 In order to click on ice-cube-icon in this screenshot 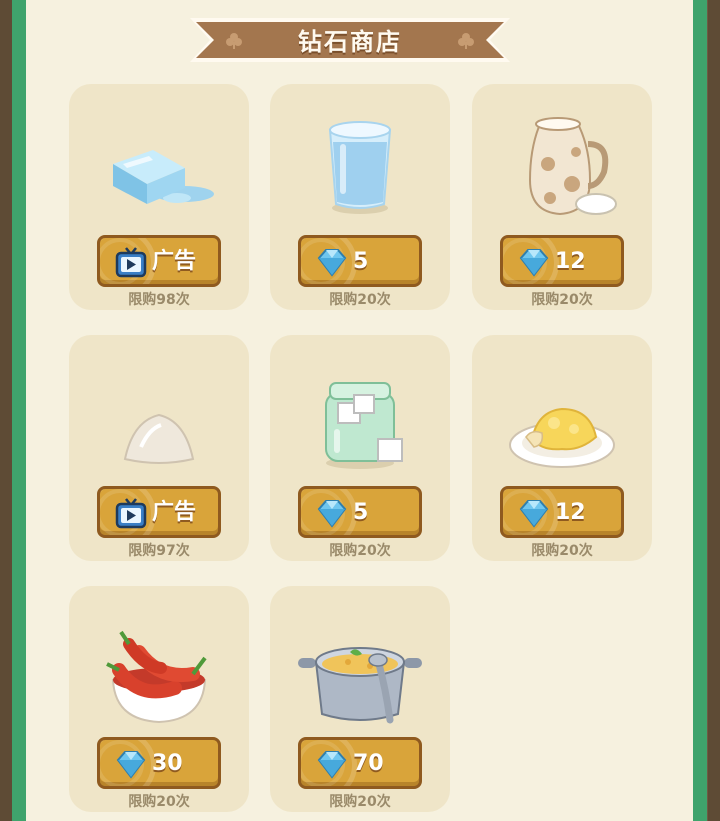, I will do `click(163, 177)`.